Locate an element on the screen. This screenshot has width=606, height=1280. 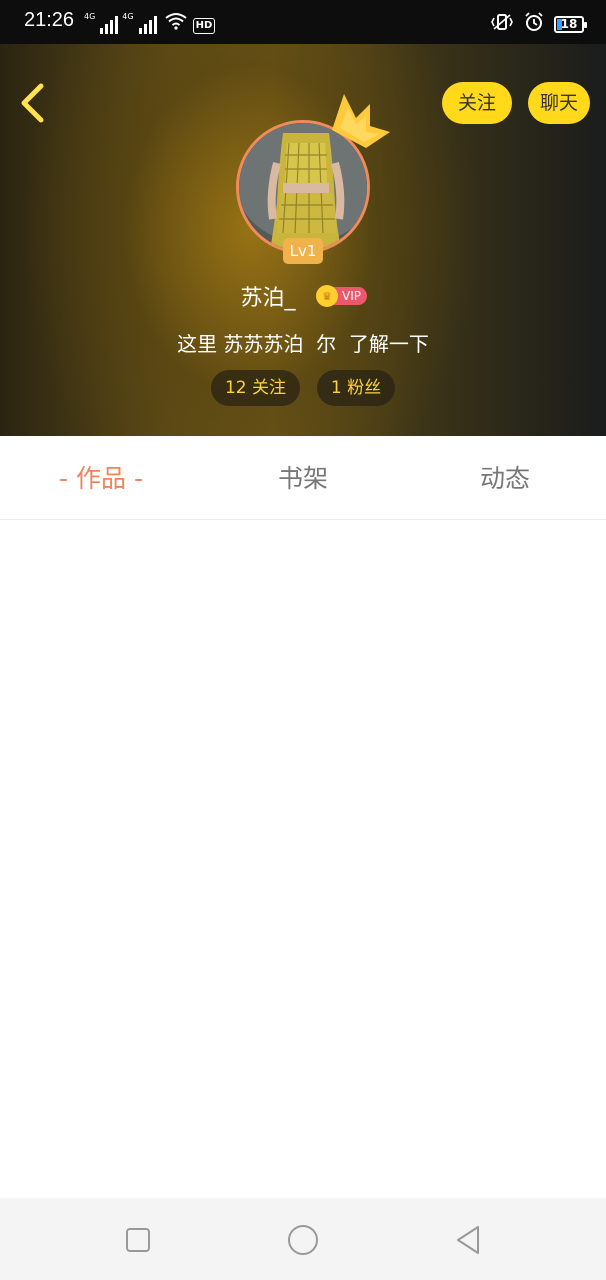
profile-tabs: - 作品 - 书架 动态 is located at coordinates (303, 478).